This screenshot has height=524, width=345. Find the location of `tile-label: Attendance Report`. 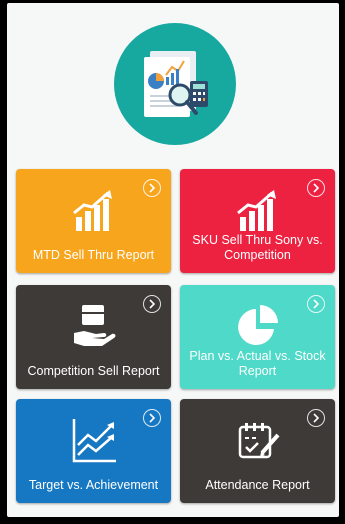

tile-label: Attendance Report is located at coordinates (257, 485).